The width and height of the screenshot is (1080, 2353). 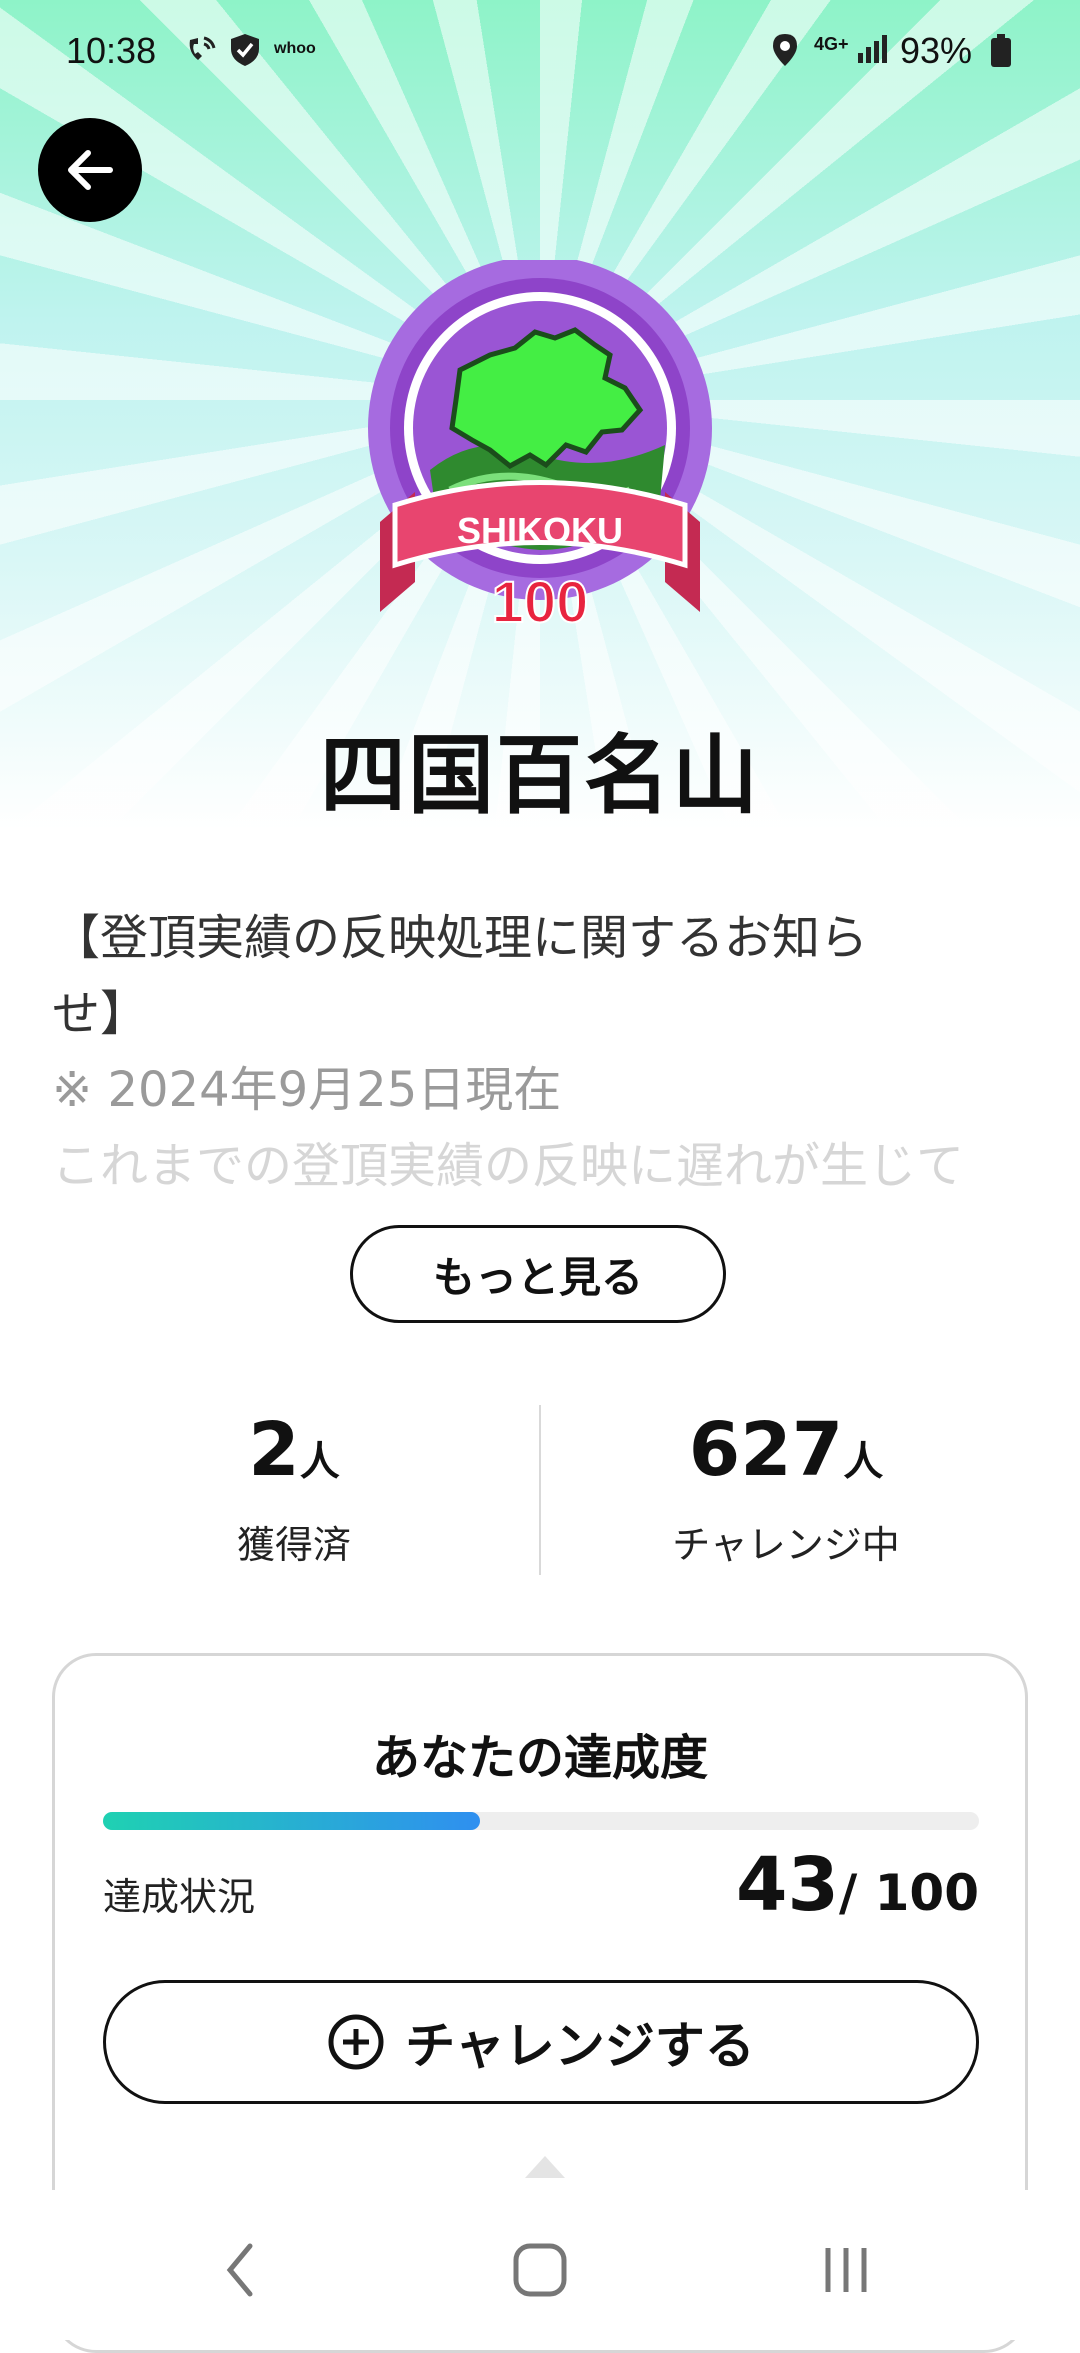 What do you see at coordinates (540, 1490) in the screenshot?
I see `stats-divider` at bounding box center [540, 1490].